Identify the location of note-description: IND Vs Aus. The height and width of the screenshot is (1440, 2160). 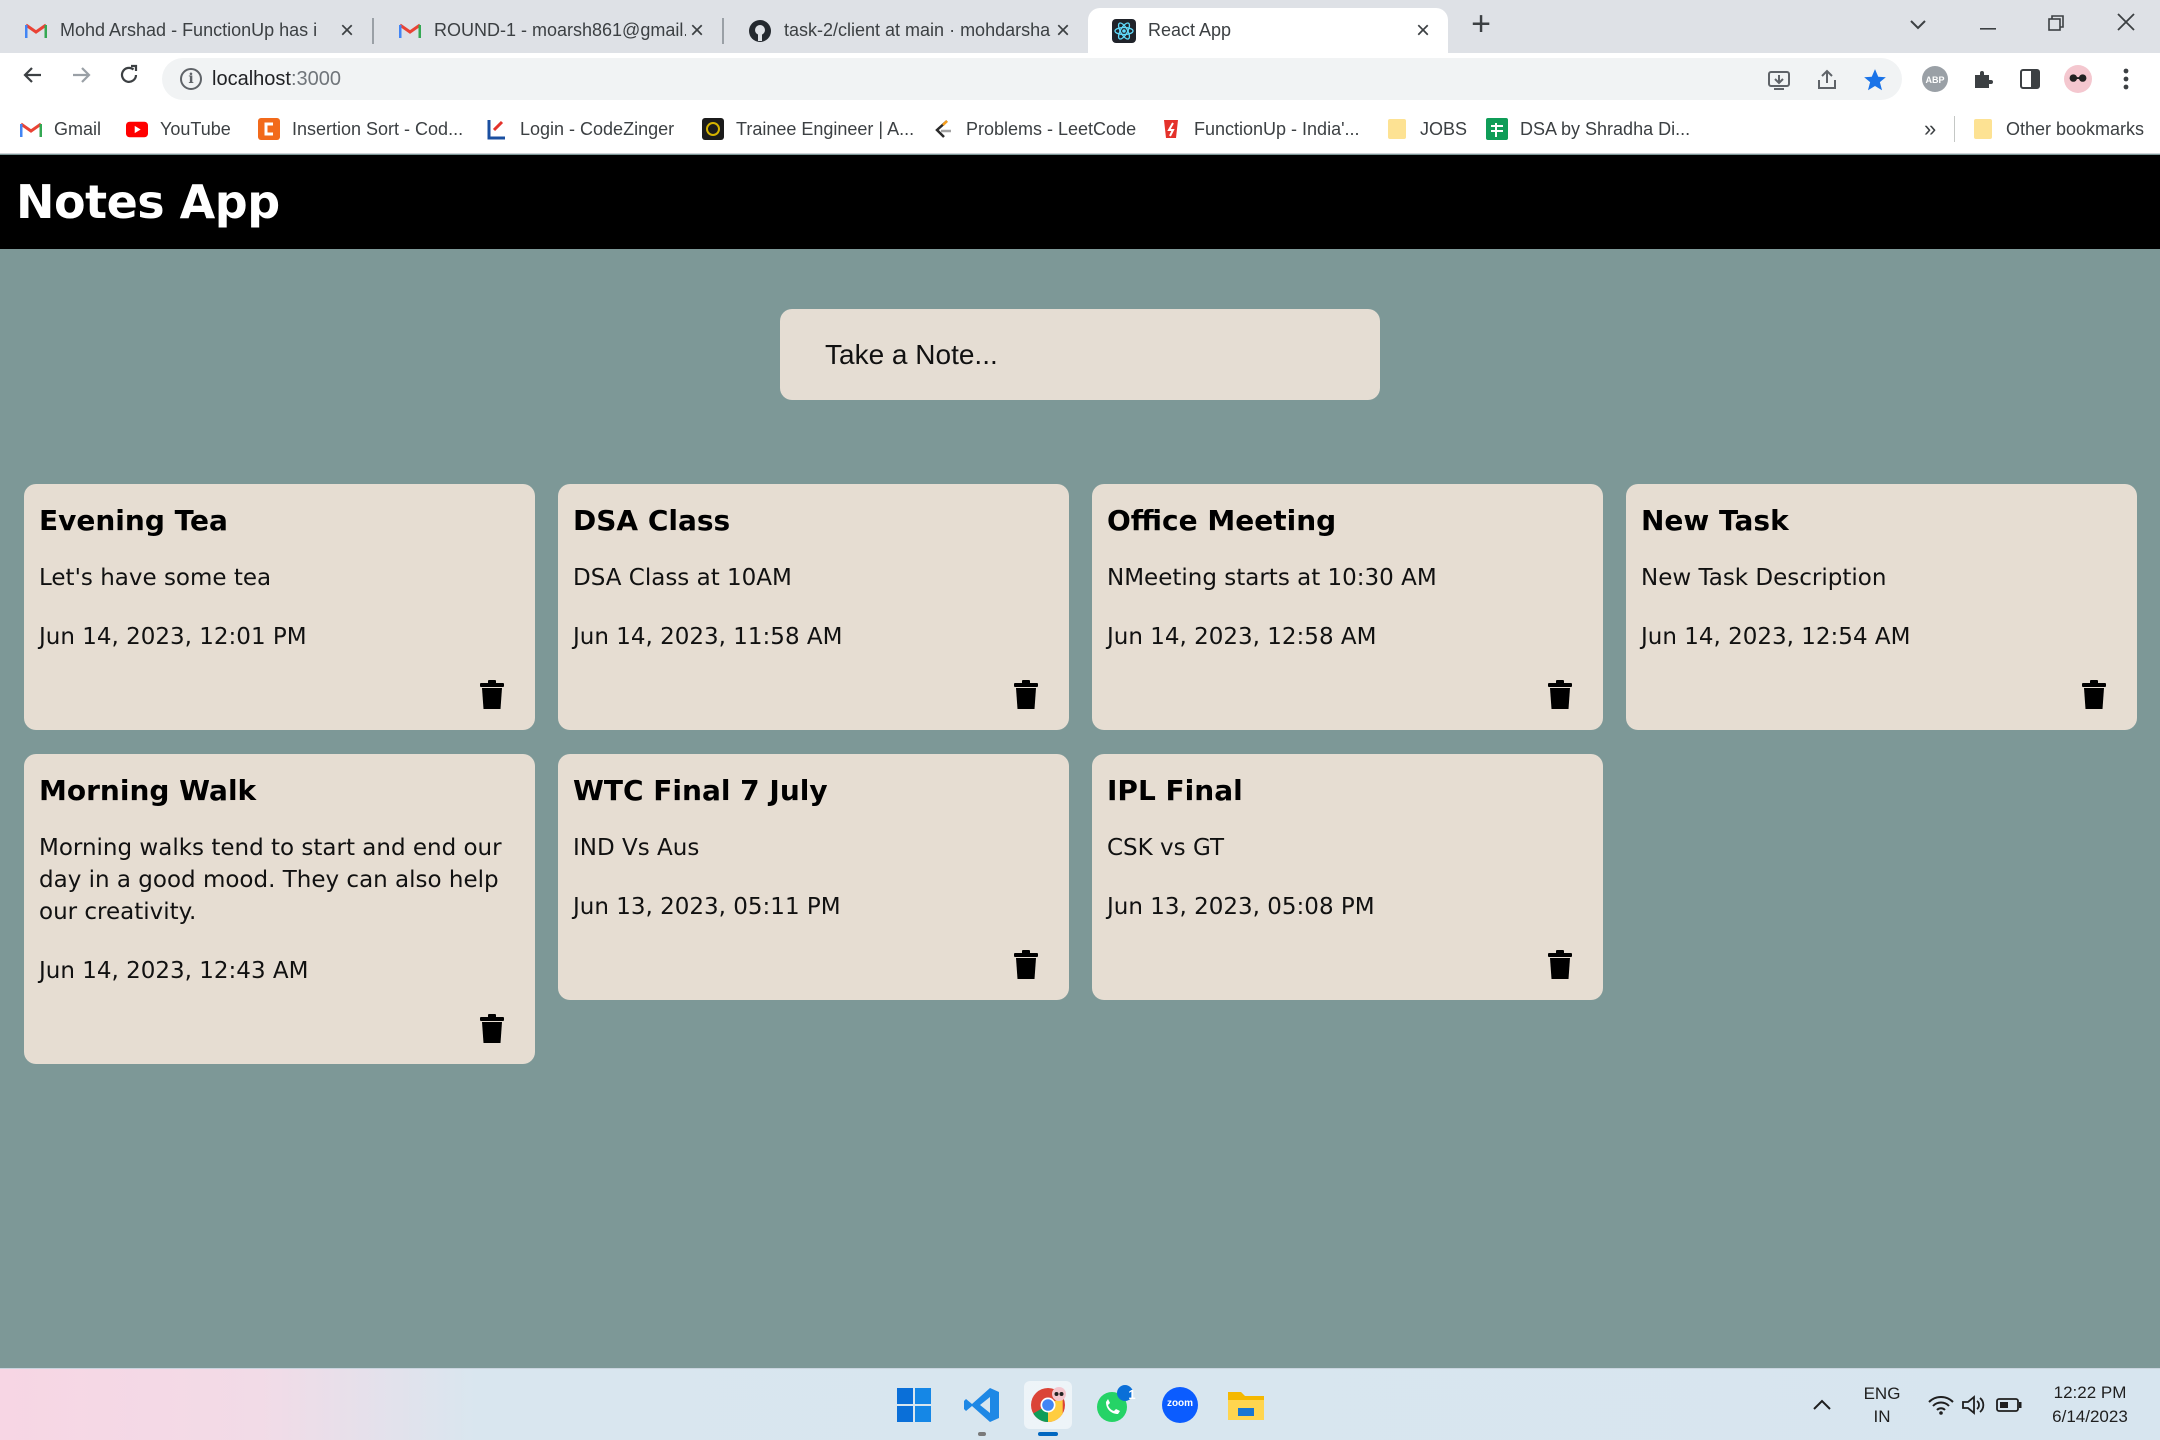
(636, 848).